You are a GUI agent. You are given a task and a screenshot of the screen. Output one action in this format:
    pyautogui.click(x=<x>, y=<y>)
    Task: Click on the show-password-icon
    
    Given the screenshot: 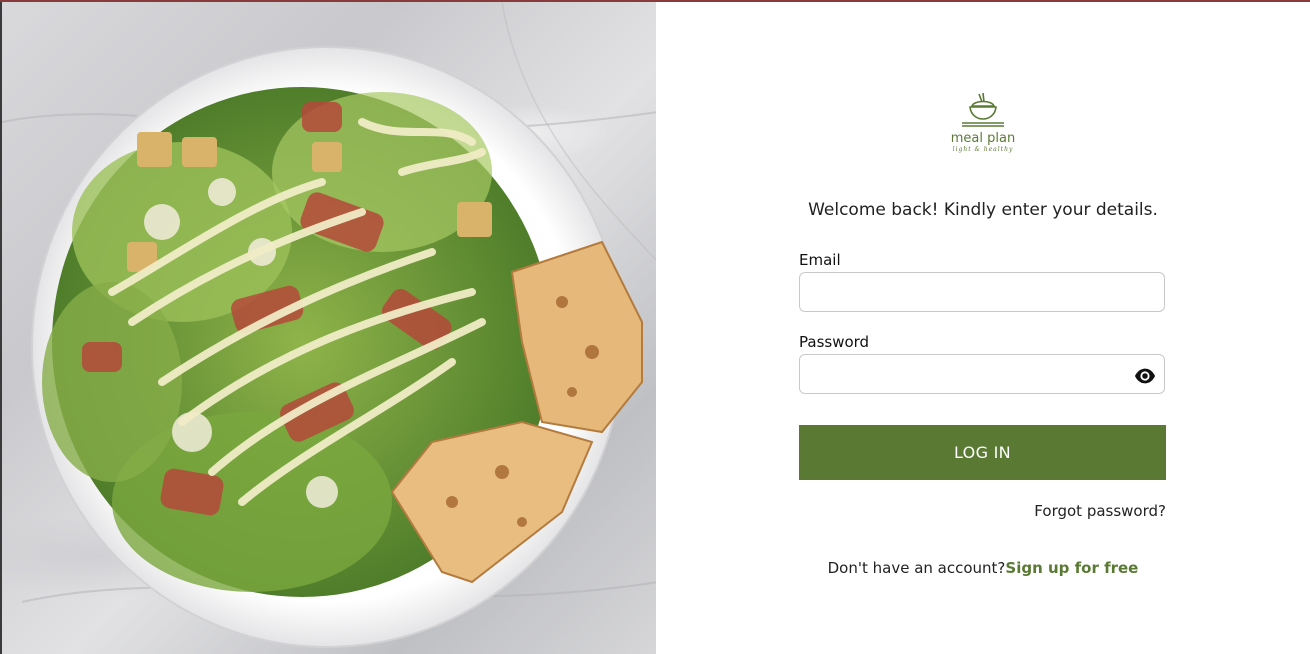 What is the action you would take?
    pyautogui.click(x=1145, y=376)
    